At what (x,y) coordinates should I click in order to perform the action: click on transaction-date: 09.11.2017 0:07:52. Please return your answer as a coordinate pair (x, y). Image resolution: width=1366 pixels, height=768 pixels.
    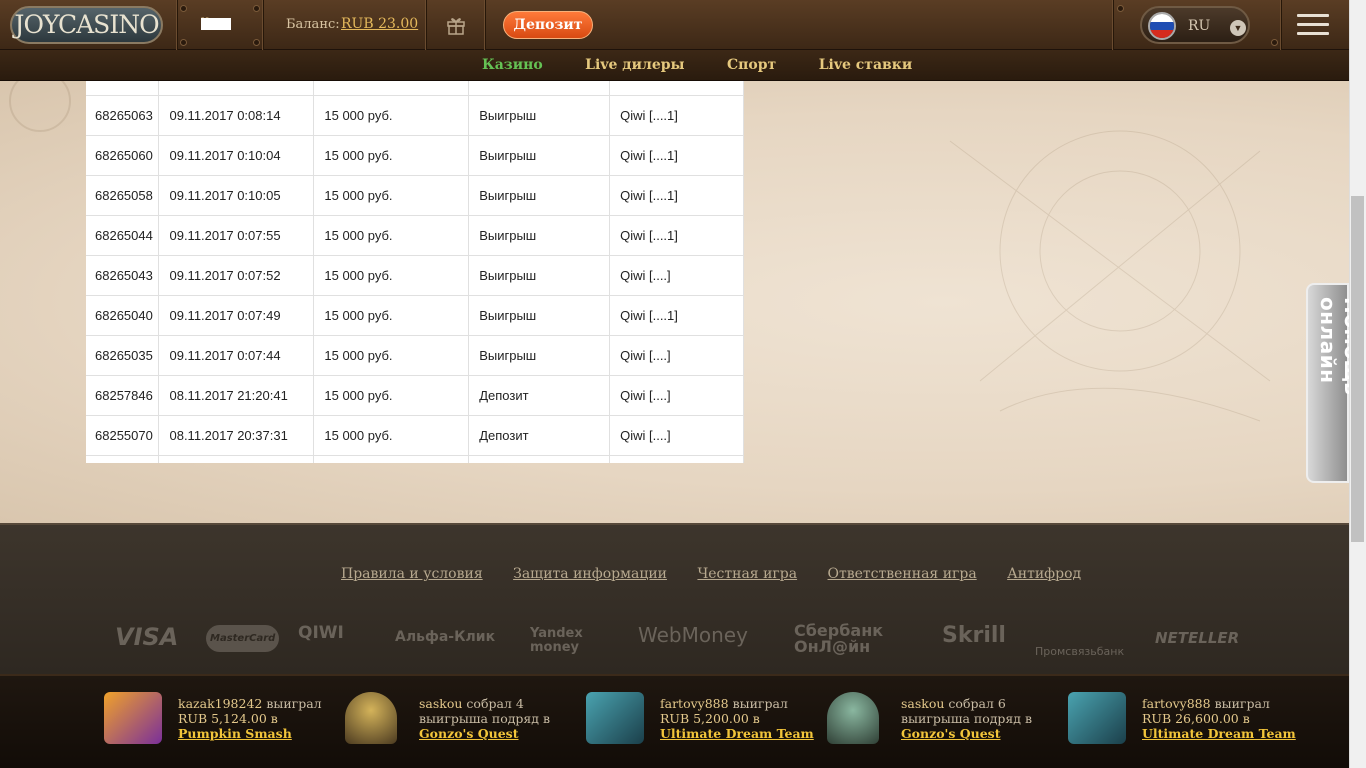
    Looking at the image, I should click on (236, 275).